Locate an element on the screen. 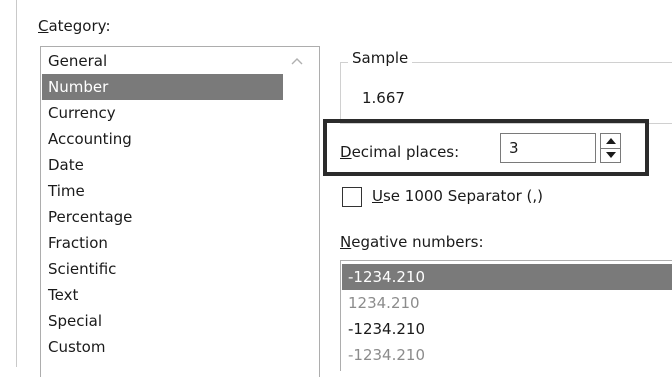  sample-legend: Sample is located at coordinates (380, 58).